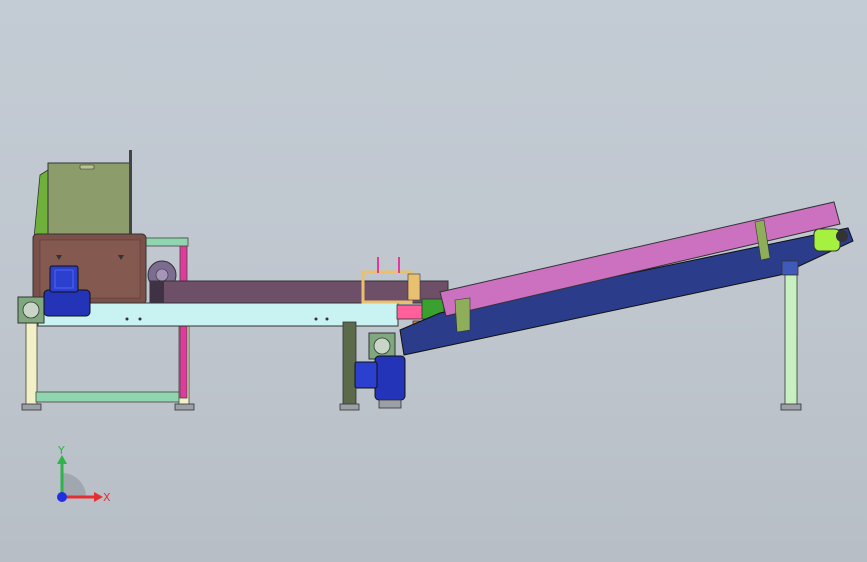 This screenshot has width=867, height=562. What do you see at coordinates (61, 450) in the screenshot?
I see `y-axis-label: Y` at bounding box center [61, 450].